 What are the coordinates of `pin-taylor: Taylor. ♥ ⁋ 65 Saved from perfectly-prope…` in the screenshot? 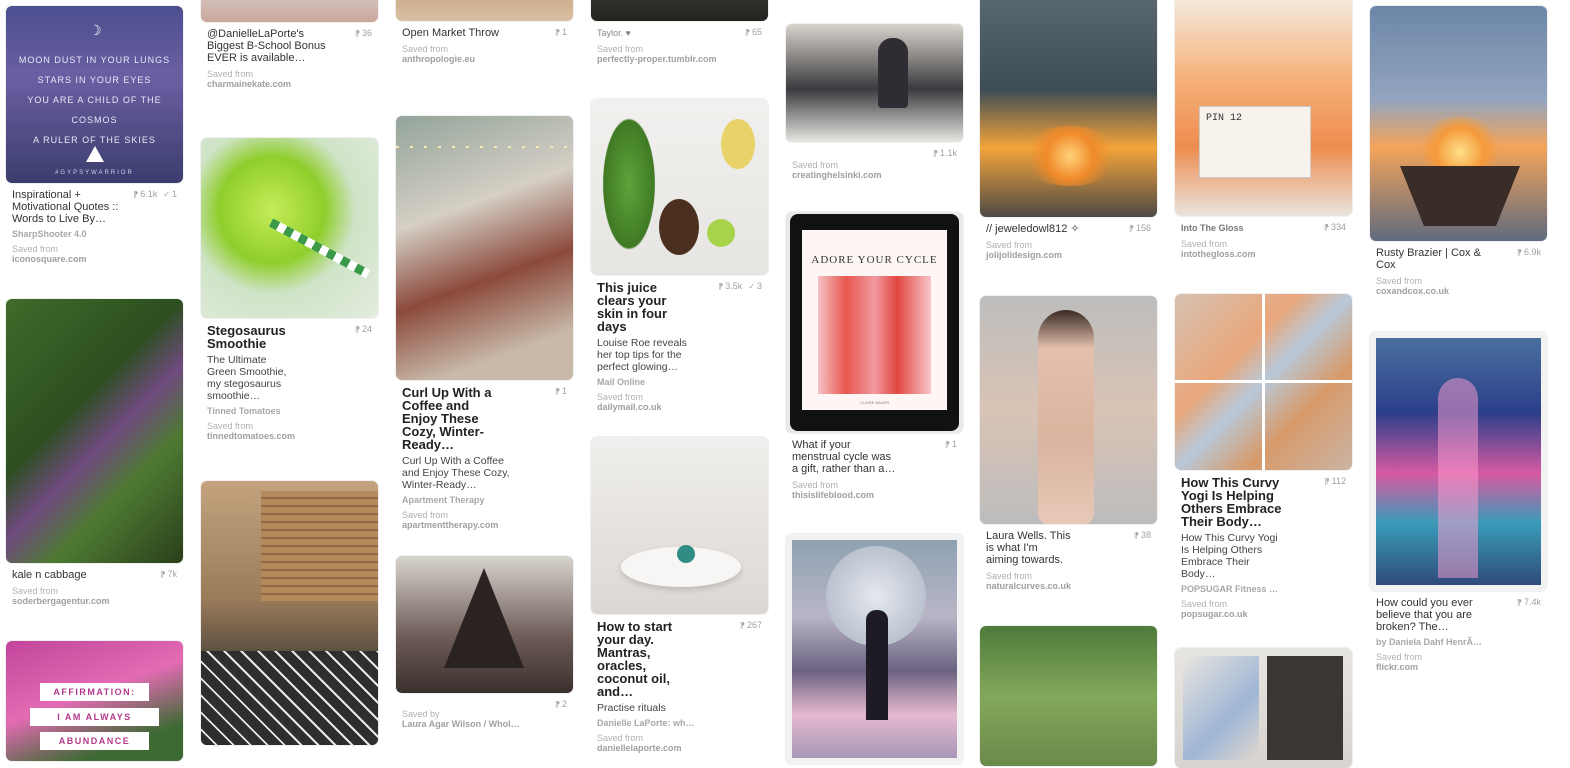 It's located at (679, 32).